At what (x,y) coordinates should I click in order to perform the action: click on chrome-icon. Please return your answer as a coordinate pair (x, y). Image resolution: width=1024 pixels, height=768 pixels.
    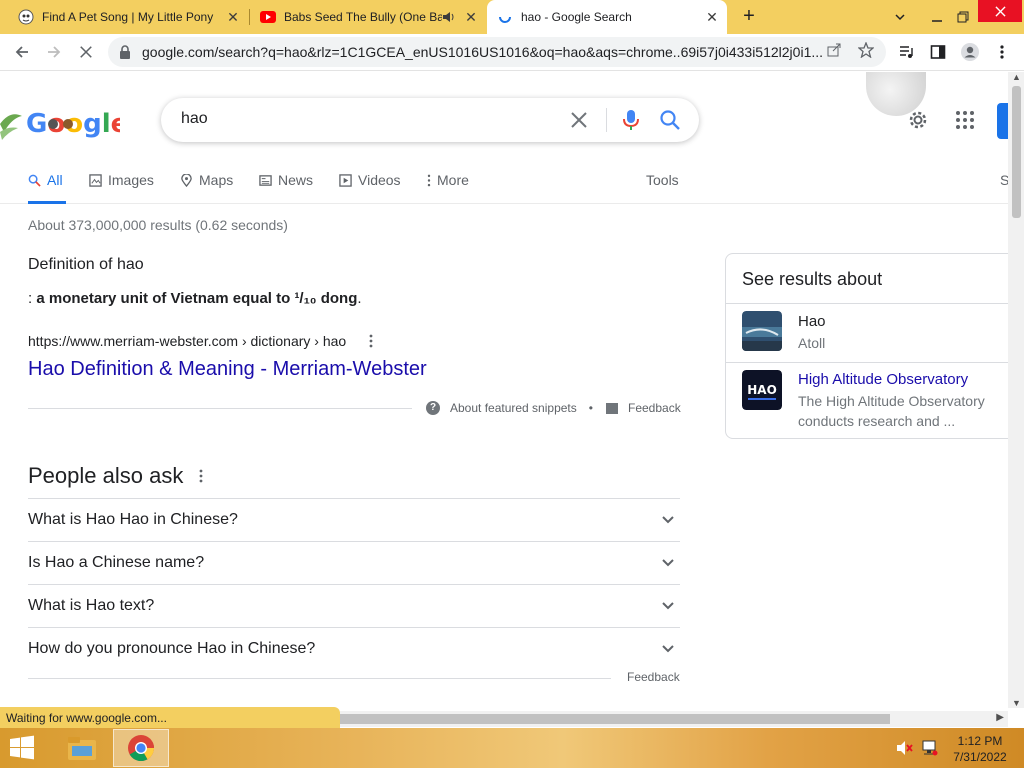
    Looking at the image, I should click on (141, 748).